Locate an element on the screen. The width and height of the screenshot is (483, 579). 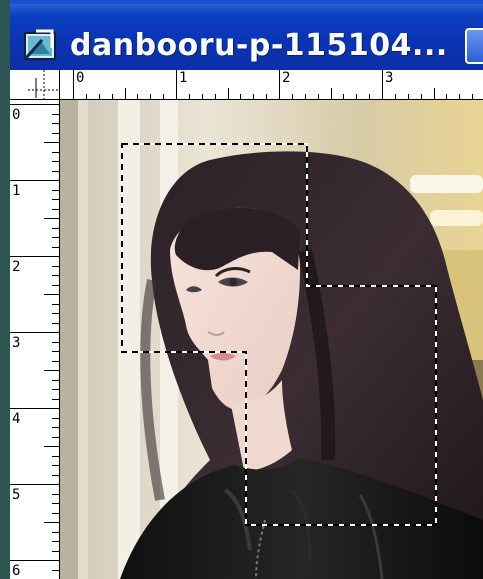
horizontal-ruler: 0 1 2 3 is located at coordinates (271, 85).